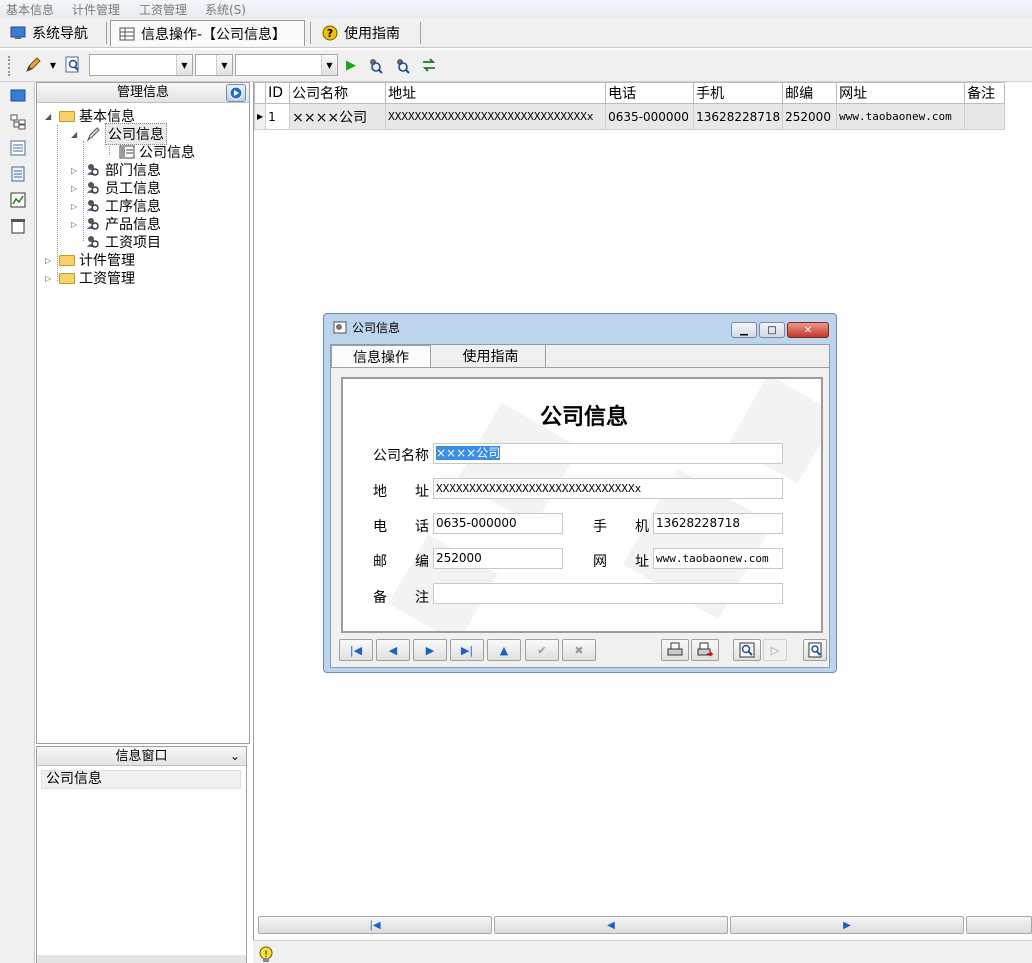 Image resolution: width=1032 pixels, height=963 pixels. What do you see at coordinates (119, 134) in the screenshot?
I see `tree-node-company-info: ◢ 公司信息` at bounding box center [119, 134].